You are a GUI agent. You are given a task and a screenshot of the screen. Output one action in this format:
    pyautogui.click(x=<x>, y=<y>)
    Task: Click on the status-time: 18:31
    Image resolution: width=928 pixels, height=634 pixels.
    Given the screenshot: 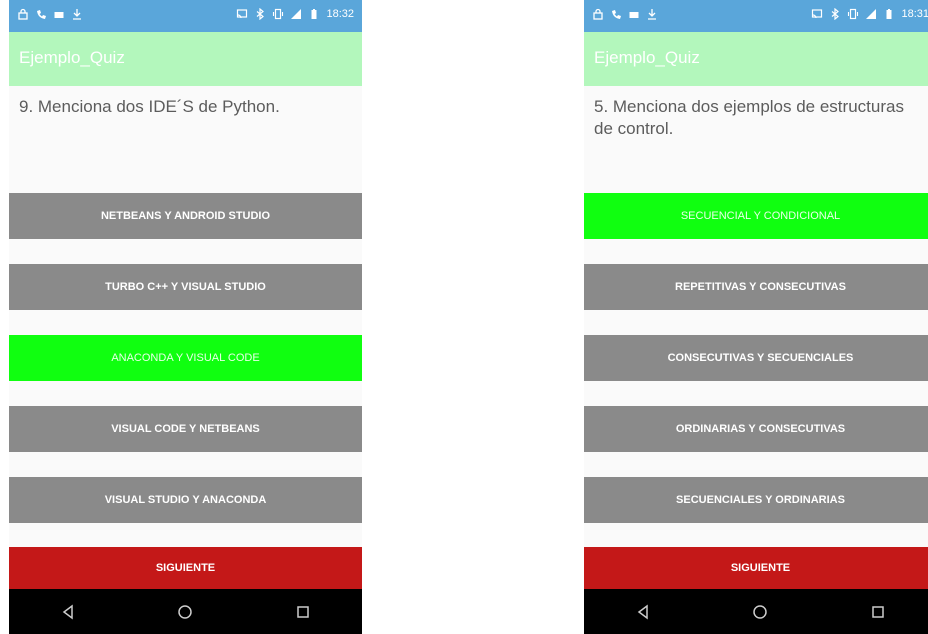 What is the action you would take?
    pyautogui.click(x=914, y=14)
    